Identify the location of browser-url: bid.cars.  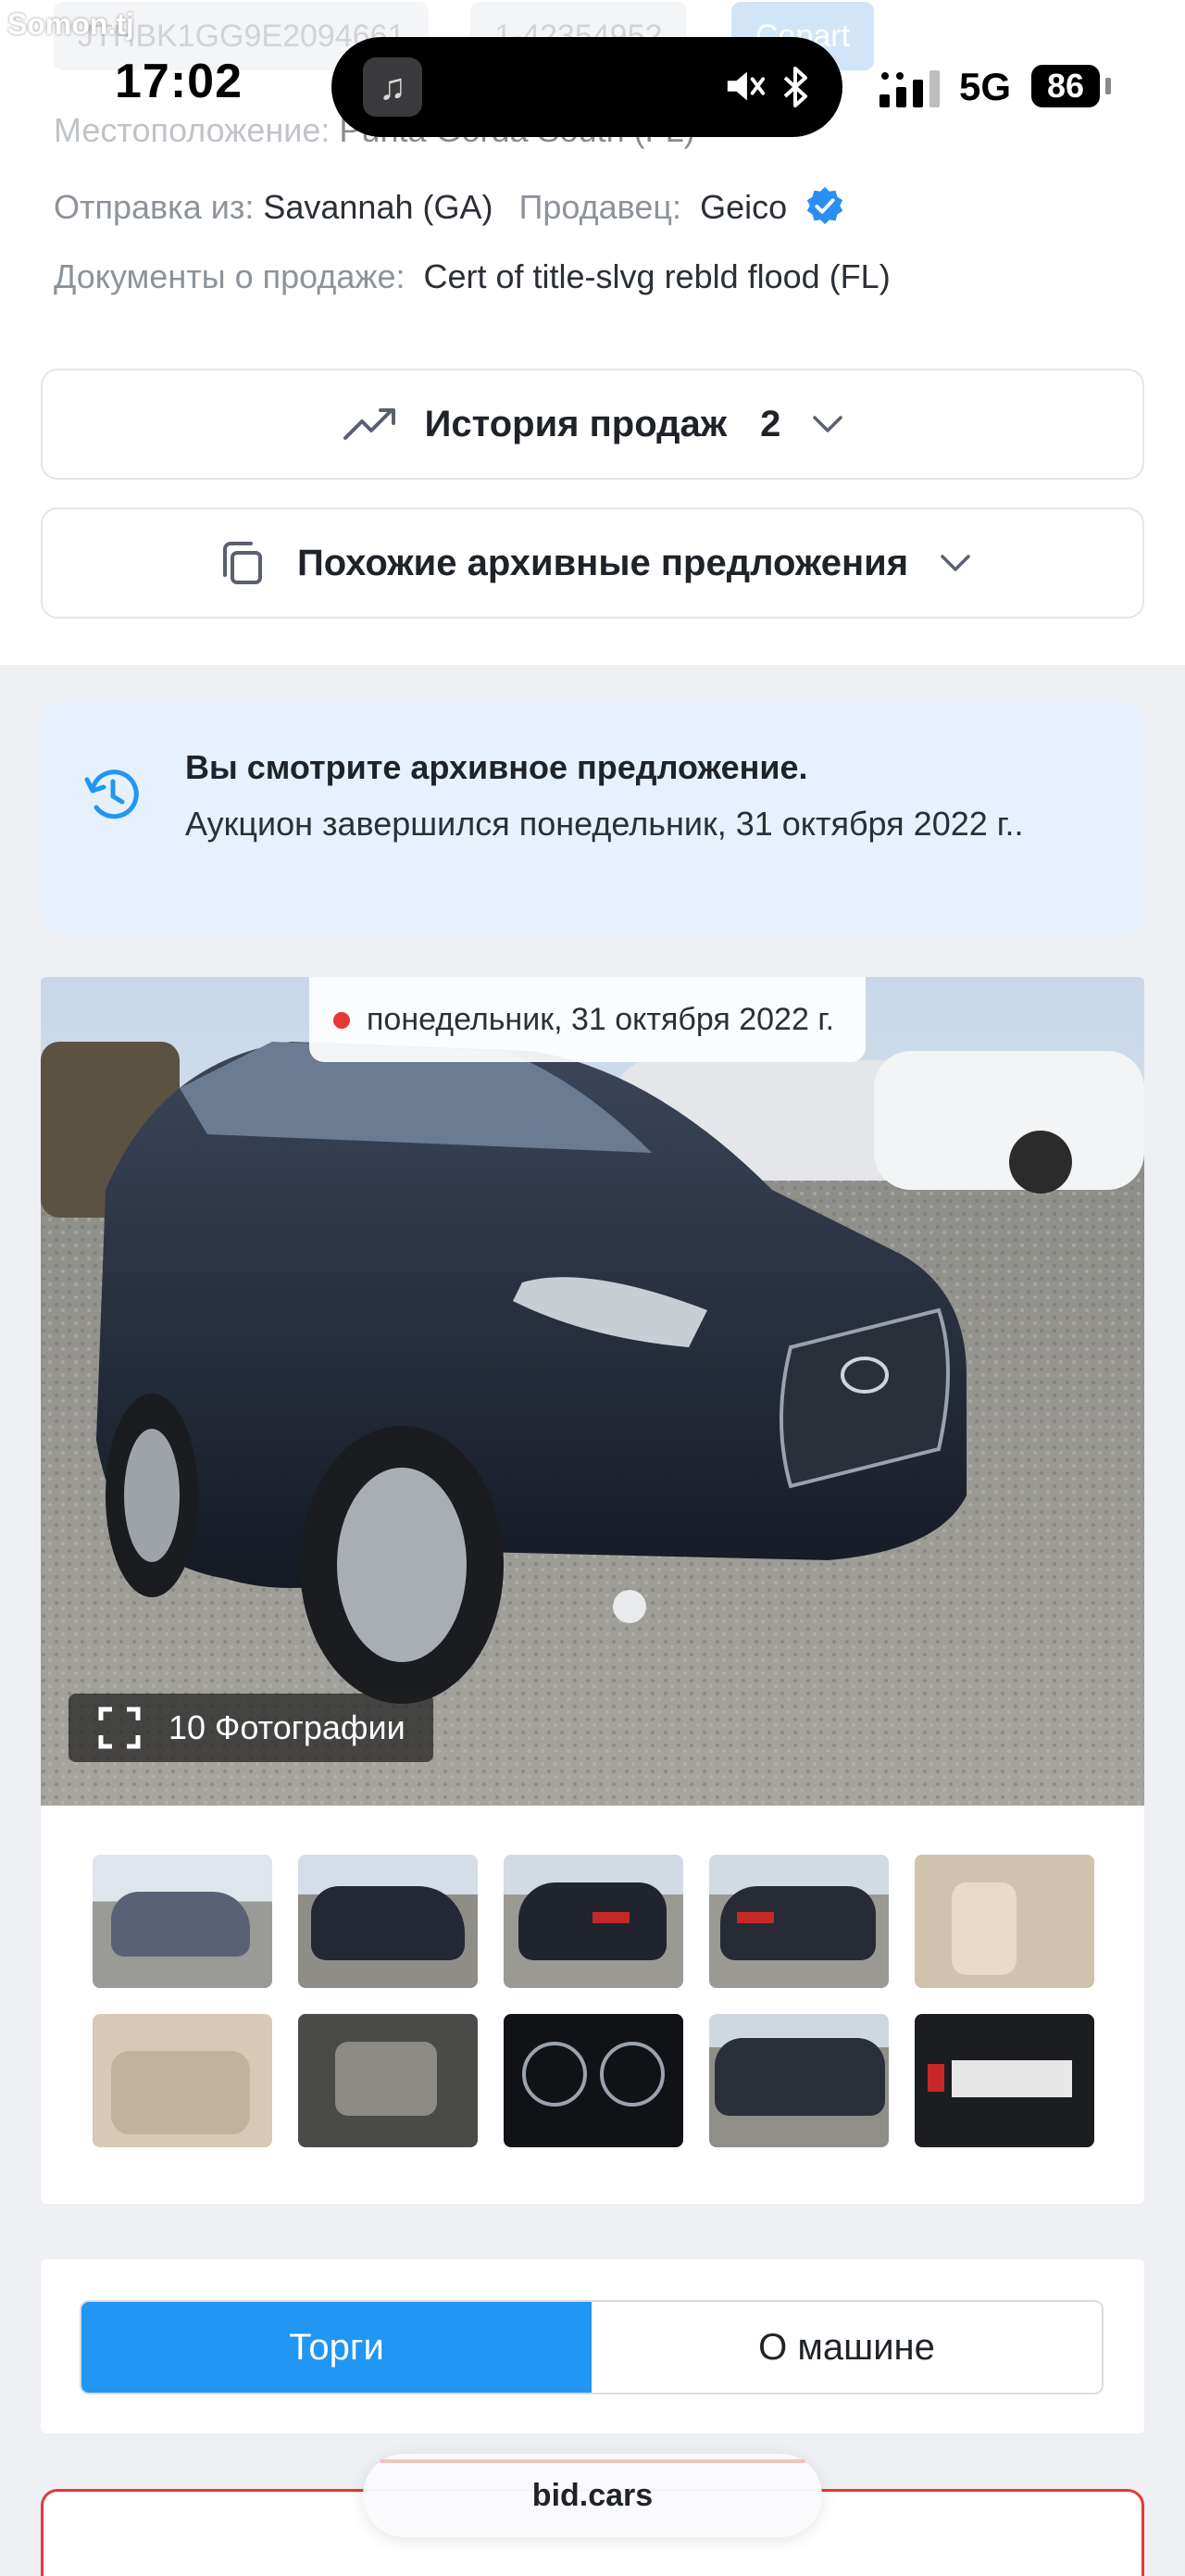
(592, 2495).